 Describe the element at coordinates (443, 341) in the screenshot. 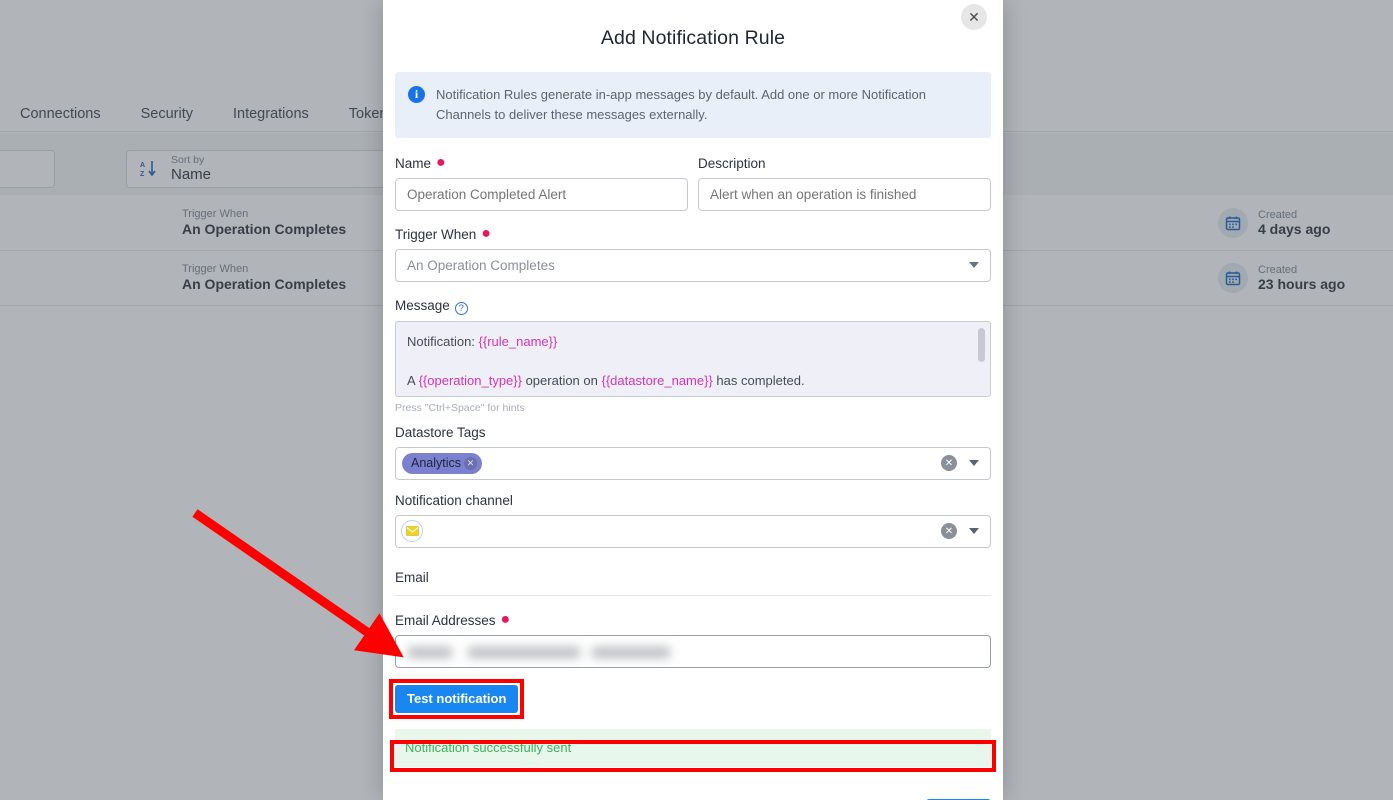

I see `message-line1-prefix: Notification:` at that location.